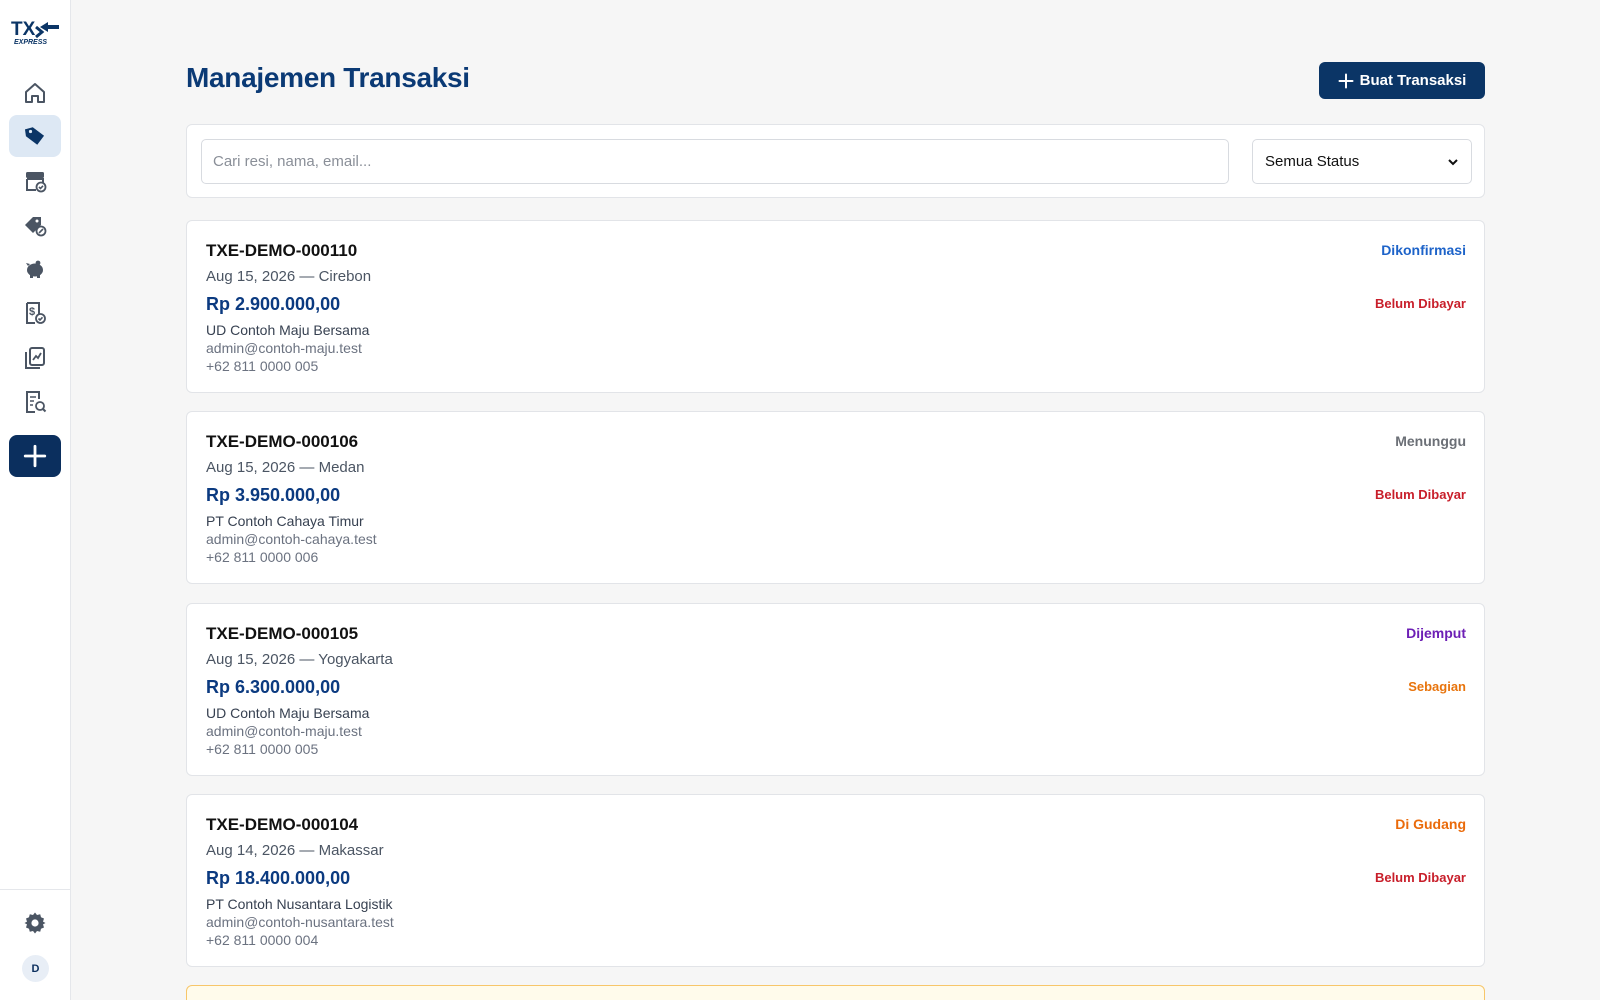 This screenshot has height=1000, width=1600. Describe the element at coordinates (273, 304) in the screenshot. I see `transaction-amount: Rp 2.900.000,00` at that location.